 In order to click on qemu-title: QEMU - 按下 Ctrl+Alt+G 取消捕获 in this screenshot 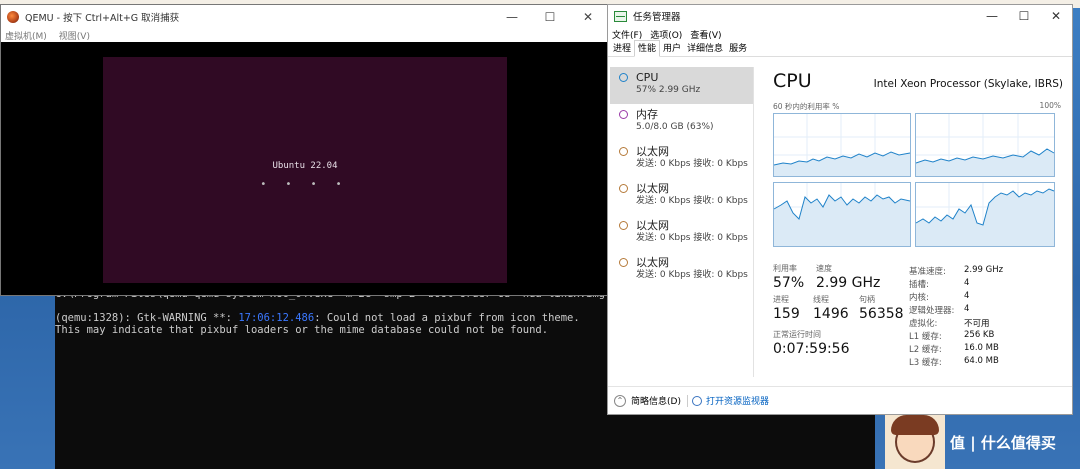, I will do `click(102, 18)`.